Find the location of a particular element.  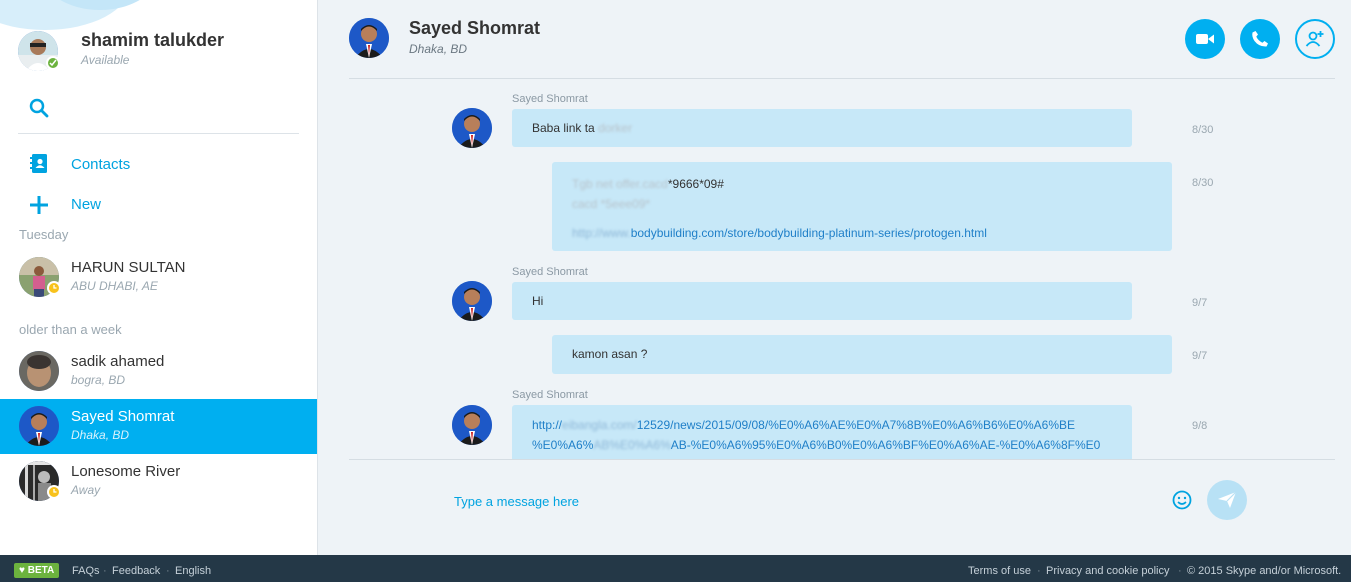

contact-location: bogra, BD is located at coordinates (98, 380).